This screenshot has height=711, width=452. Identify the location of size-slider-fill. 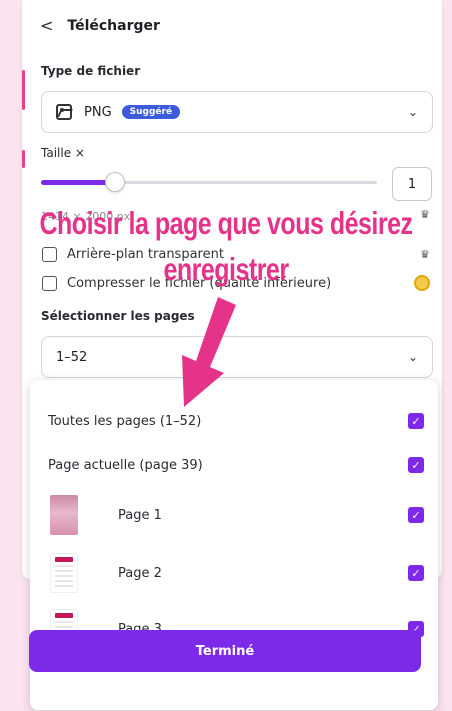
(78, 182).